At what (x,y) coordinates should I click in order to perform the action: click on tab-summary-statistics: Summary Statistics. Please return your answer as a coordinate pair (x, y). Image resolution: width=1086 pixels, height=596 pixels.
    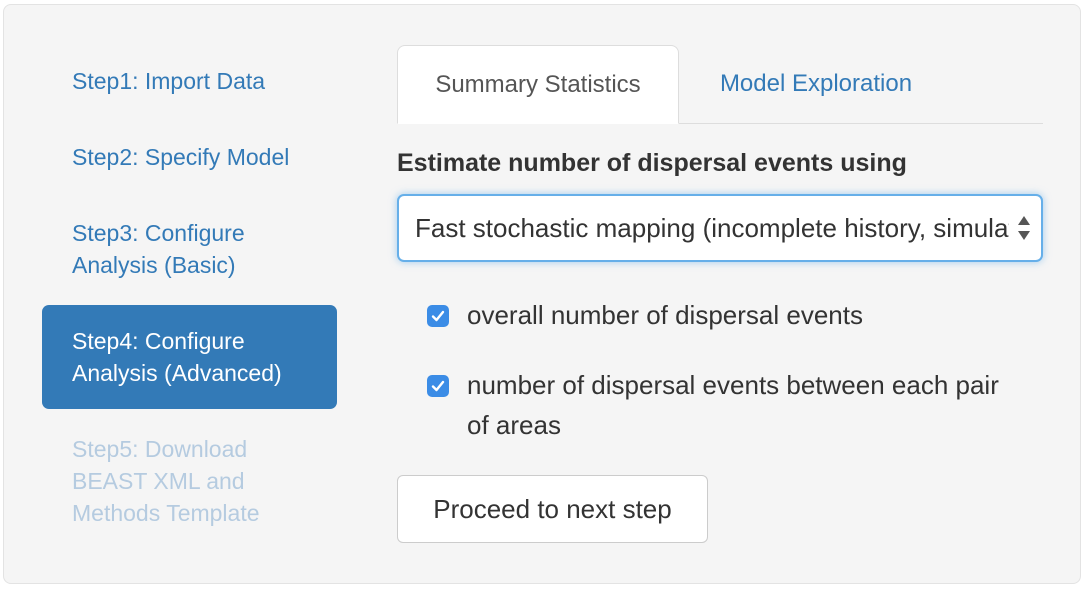
    Looking at the image, I should click on (538, 84).